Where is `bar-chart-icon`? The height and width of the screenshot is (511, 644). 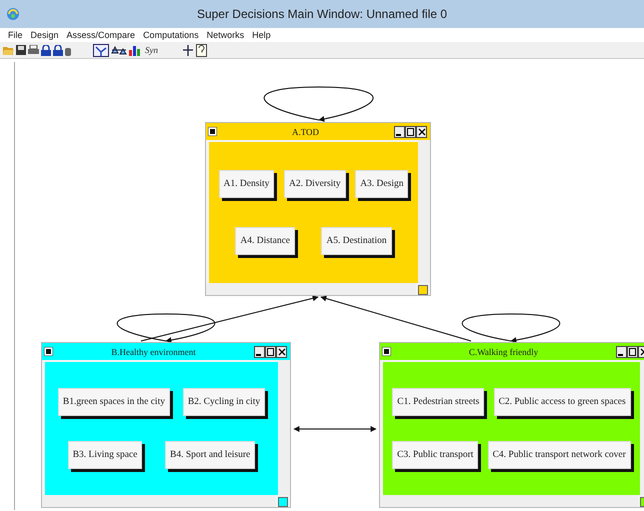 bar-chart-icon is located at coordinates (135, 50).